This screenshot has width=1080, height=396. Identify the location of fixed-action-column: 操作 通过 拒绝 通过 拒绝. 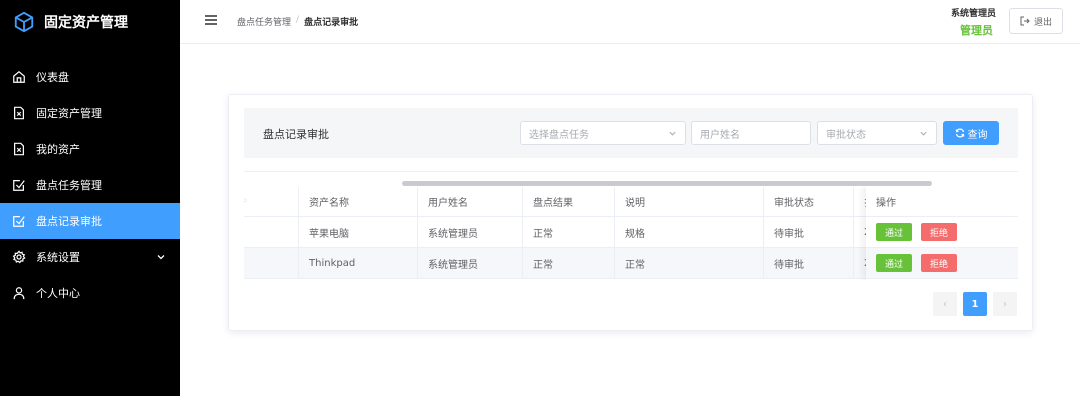
(942, 233).